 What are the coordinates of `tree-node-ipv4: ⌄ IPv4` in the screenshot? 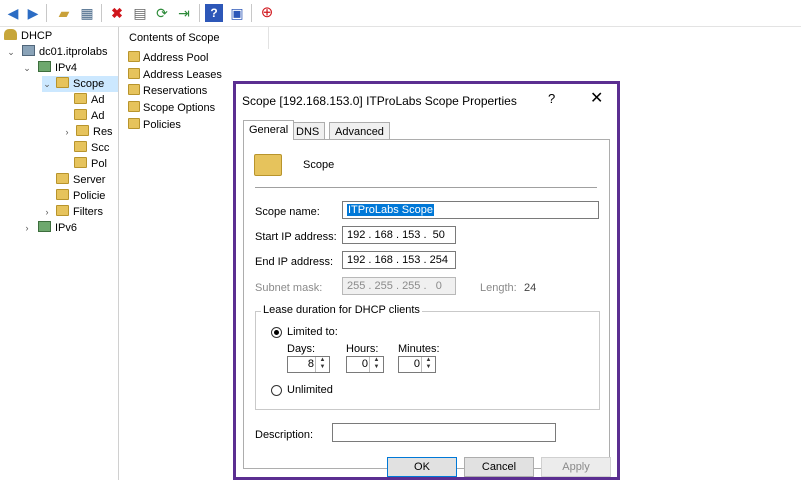 It's located at (49, 68).